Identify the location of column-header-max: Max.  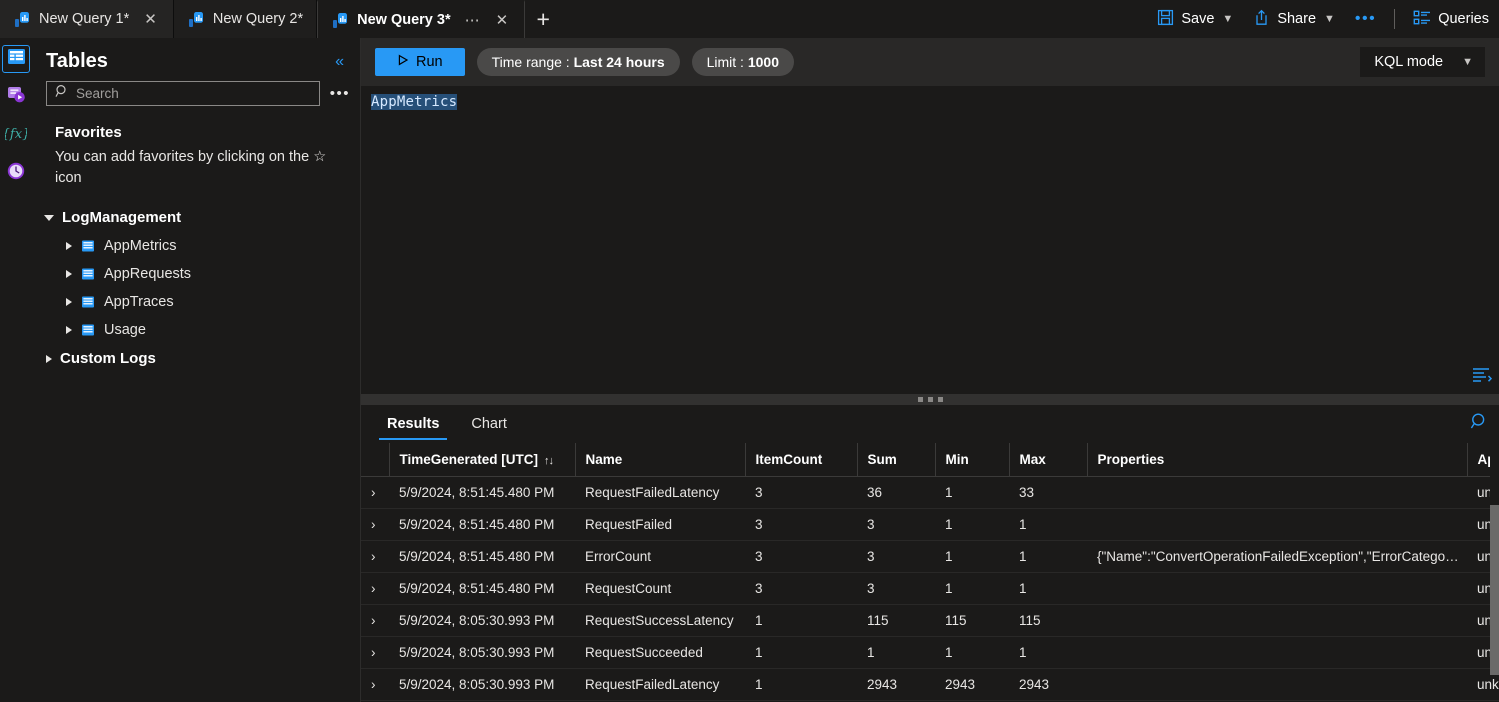
(1047, 459).